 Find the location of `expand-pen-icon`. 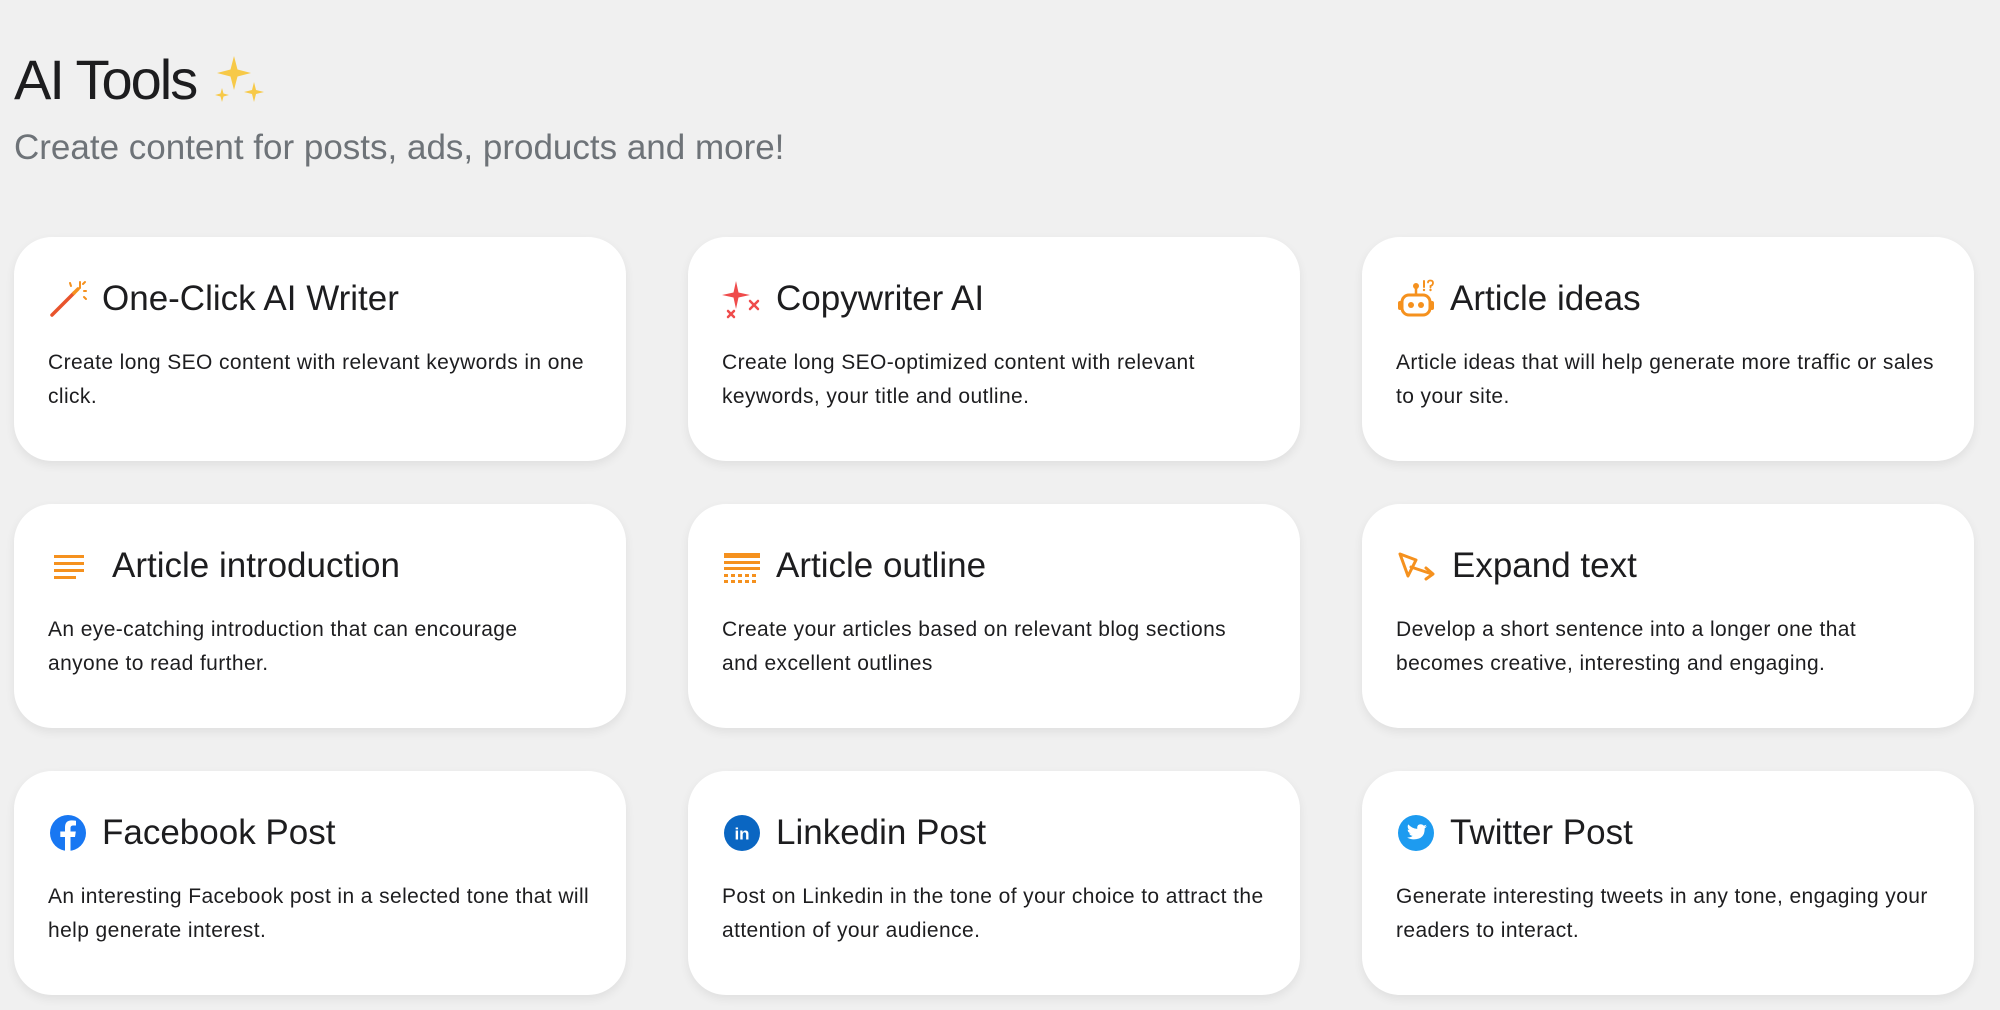

expand-pen-icon is located at coordinates (1417, 566).